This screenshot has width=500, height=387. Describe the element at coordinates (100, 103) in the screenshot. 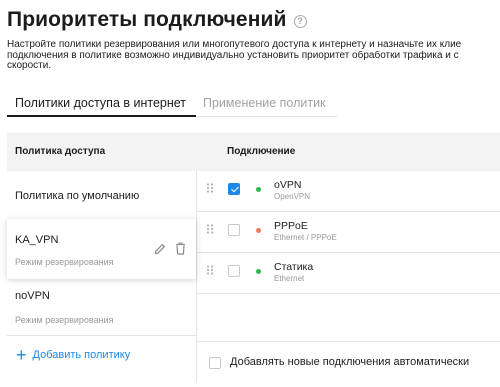

I see `tab-internet-access-policies: Политики доступа в интернет` at that location.